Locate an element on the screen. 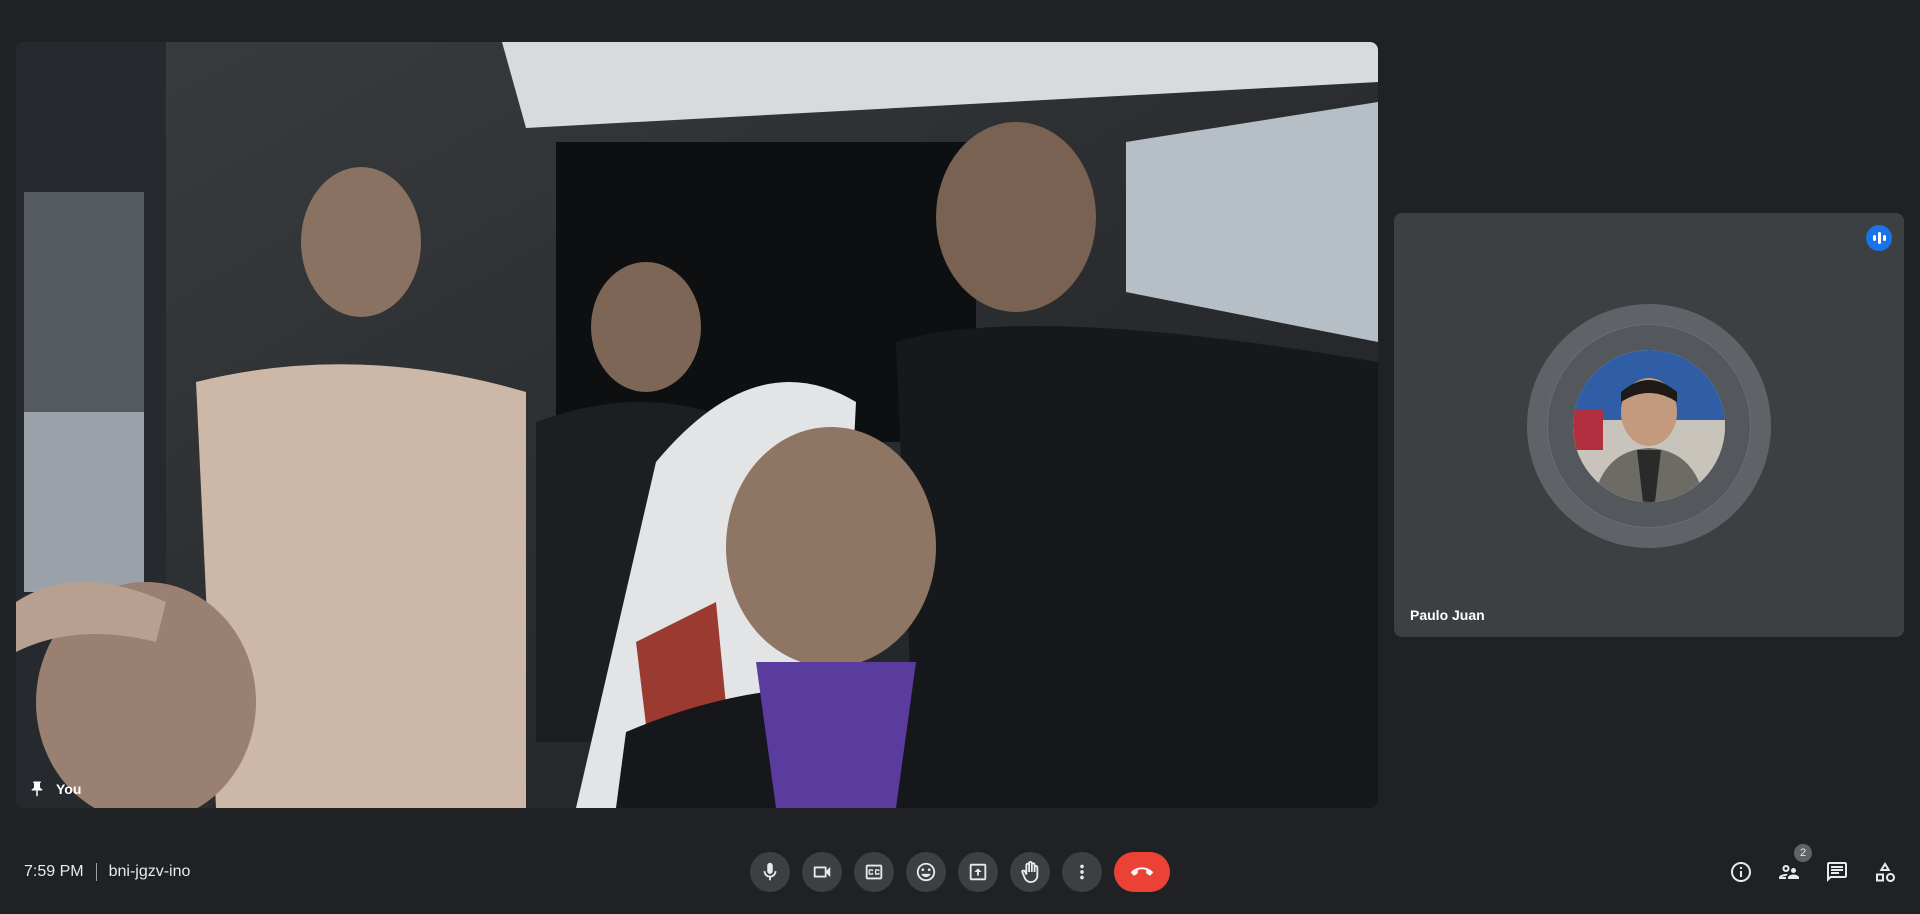 The image size is (1920, 914). people-button: 2 is located at coordinates (1792, 868).